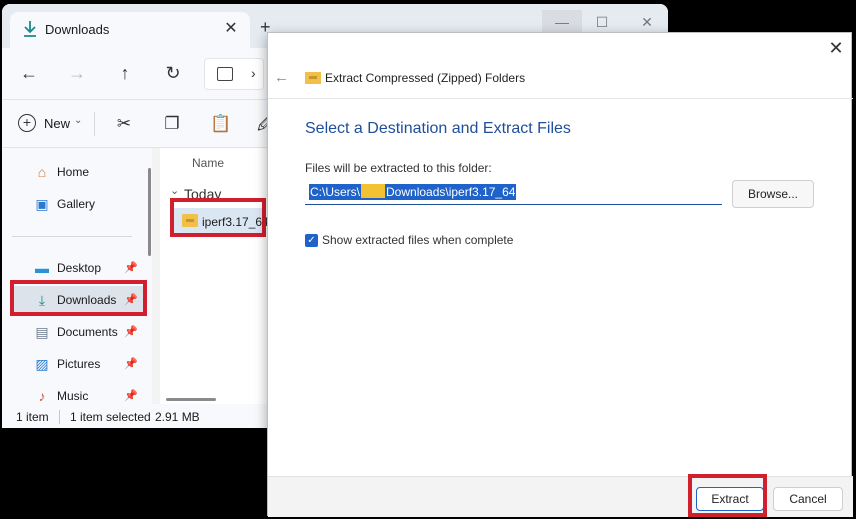 The image size is (856, 519). I want to click on sidebar-item-label: Home, so click(73, 172).